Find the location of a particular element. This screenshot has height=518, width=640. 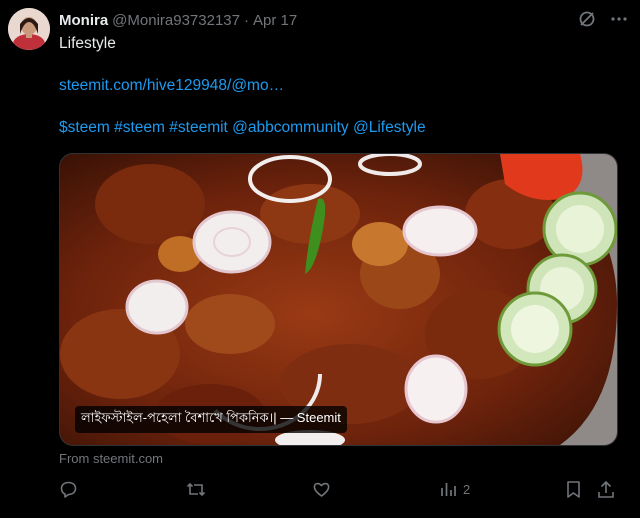

tweet-date: Apr 17 is located at coordinates (275, 20).